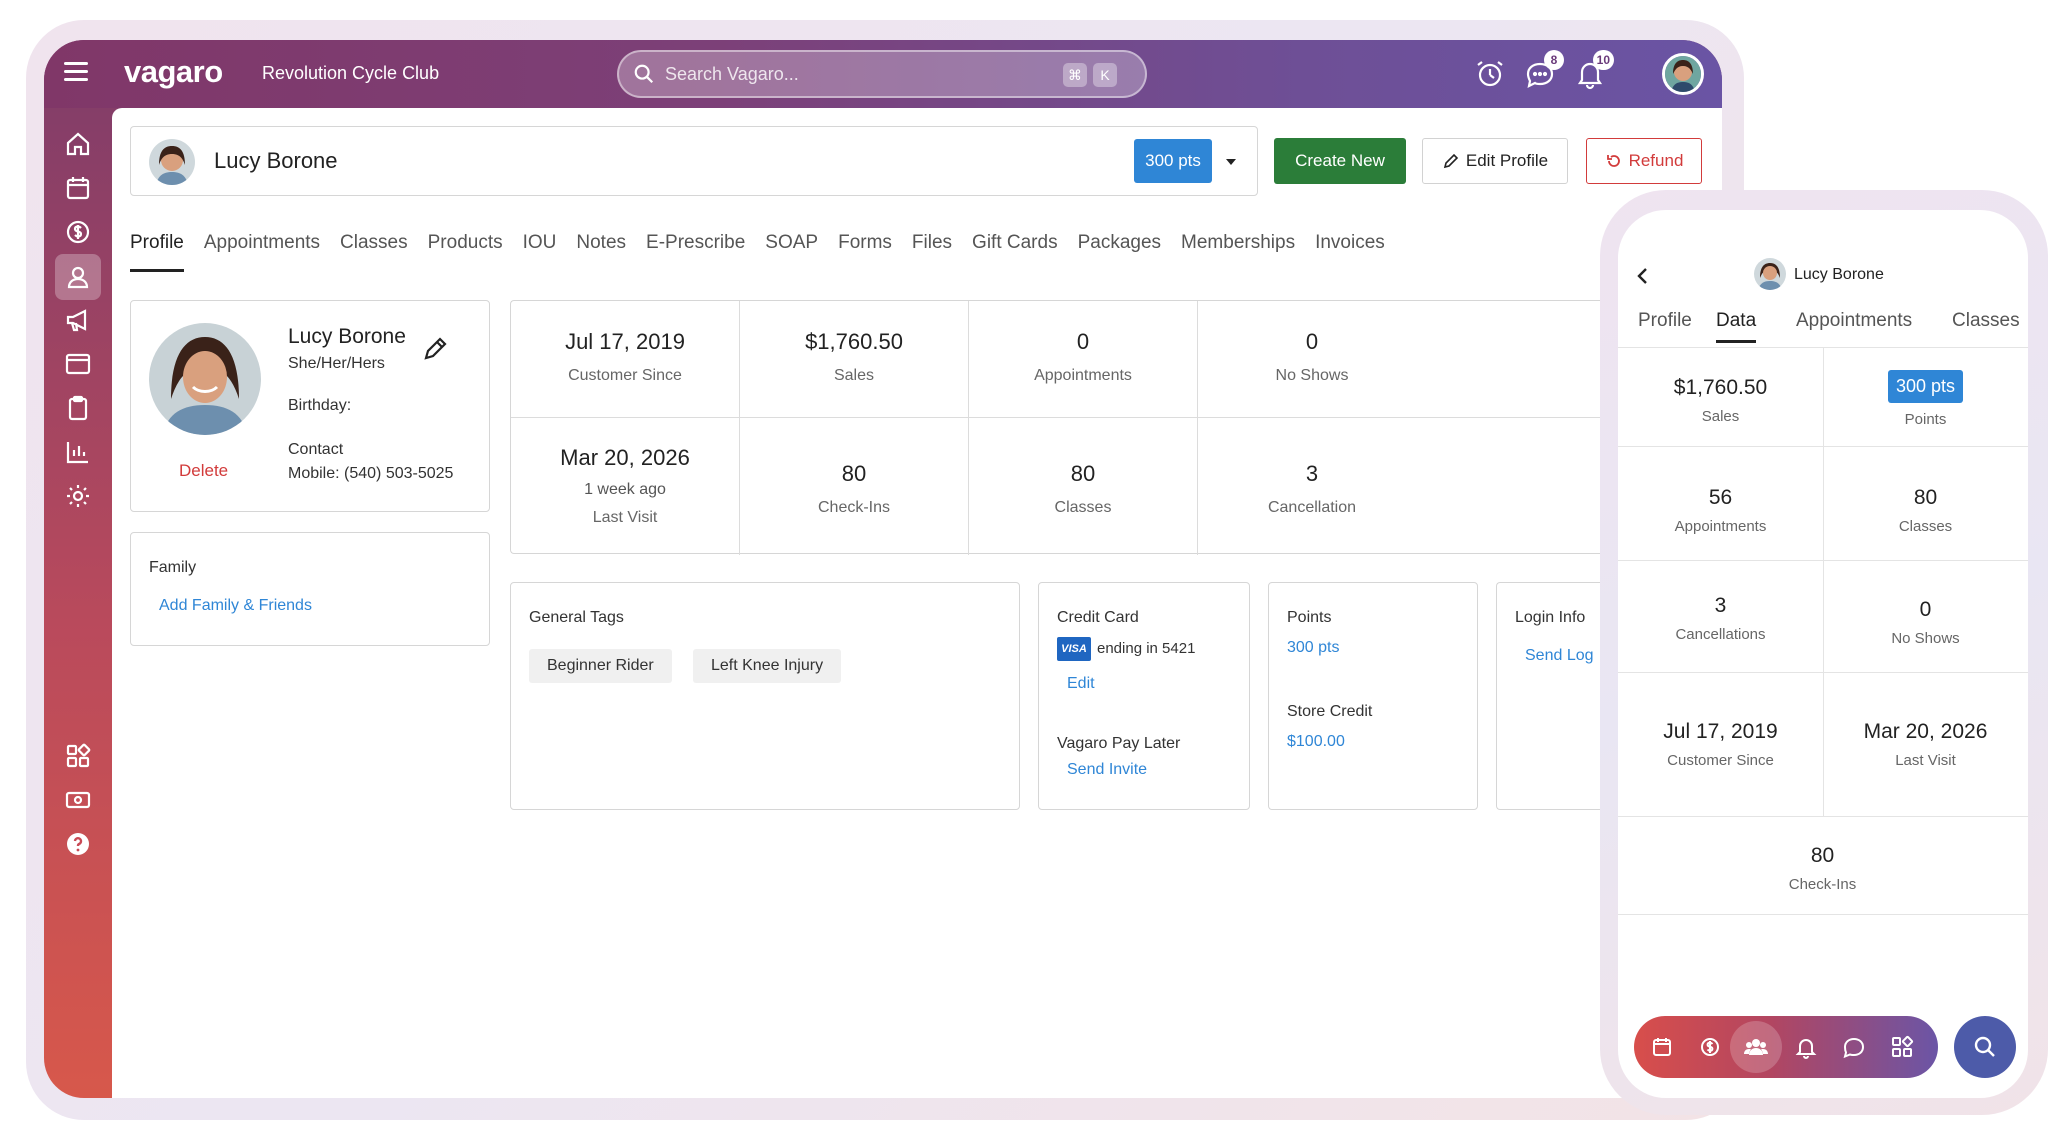 This screenshot has height=1145, width=2048. Describe the element at coordinates (1736, 326) in the screenshot. I see `phone-tab-data: Data` at that location.